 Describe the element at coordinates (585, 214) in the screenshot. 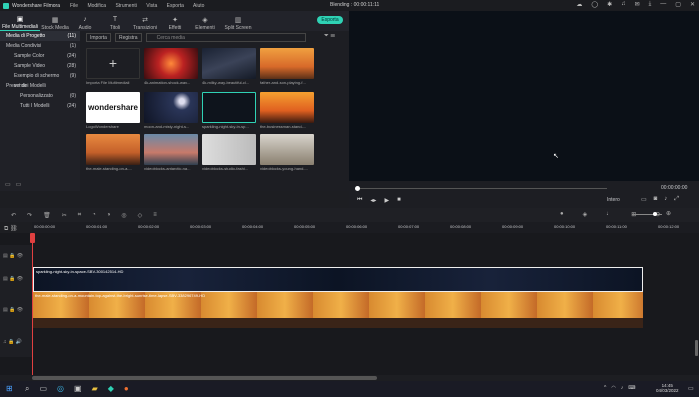

I see `shield-icon: ◈` at that location.